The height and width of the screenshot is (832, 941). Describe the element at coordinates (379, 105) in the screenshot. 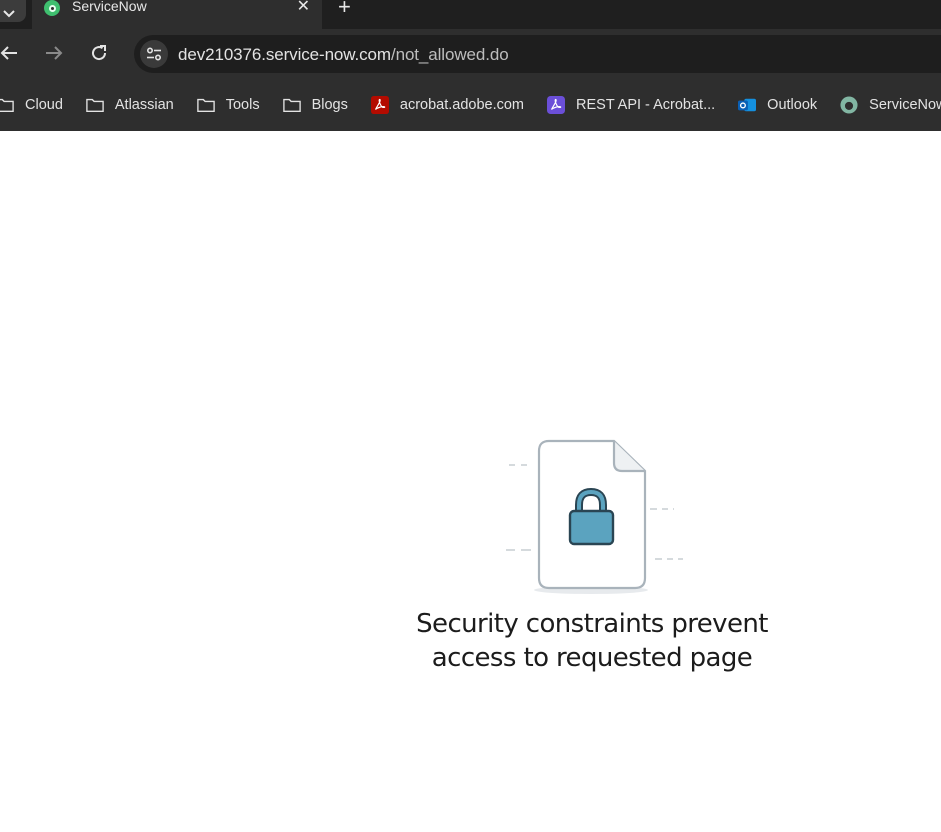

I see `adobe-acrobat-icon` at that location.